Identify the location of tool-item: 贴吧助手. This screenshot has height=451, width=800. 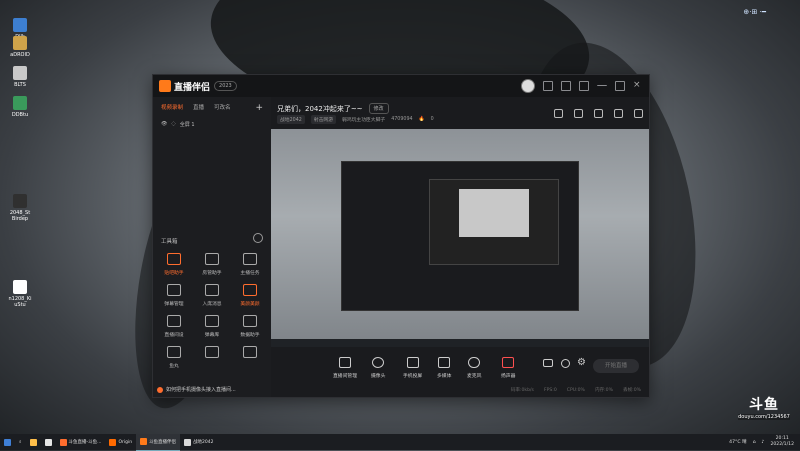
(174, 264).